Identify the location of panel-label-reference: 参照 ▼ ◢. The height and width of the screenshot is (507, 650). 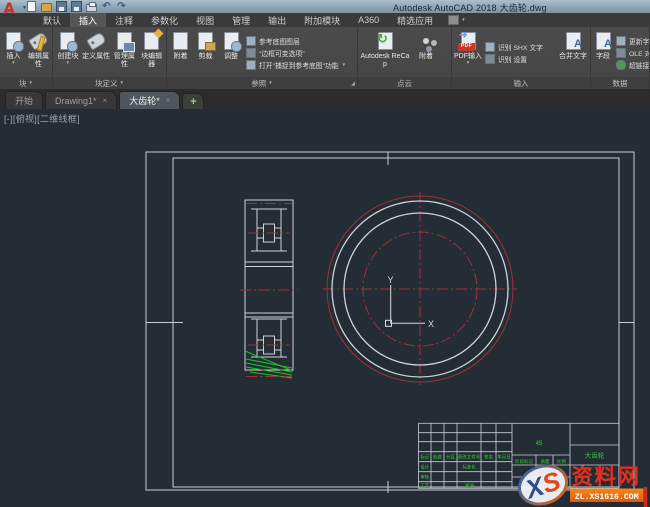
(262, 83).